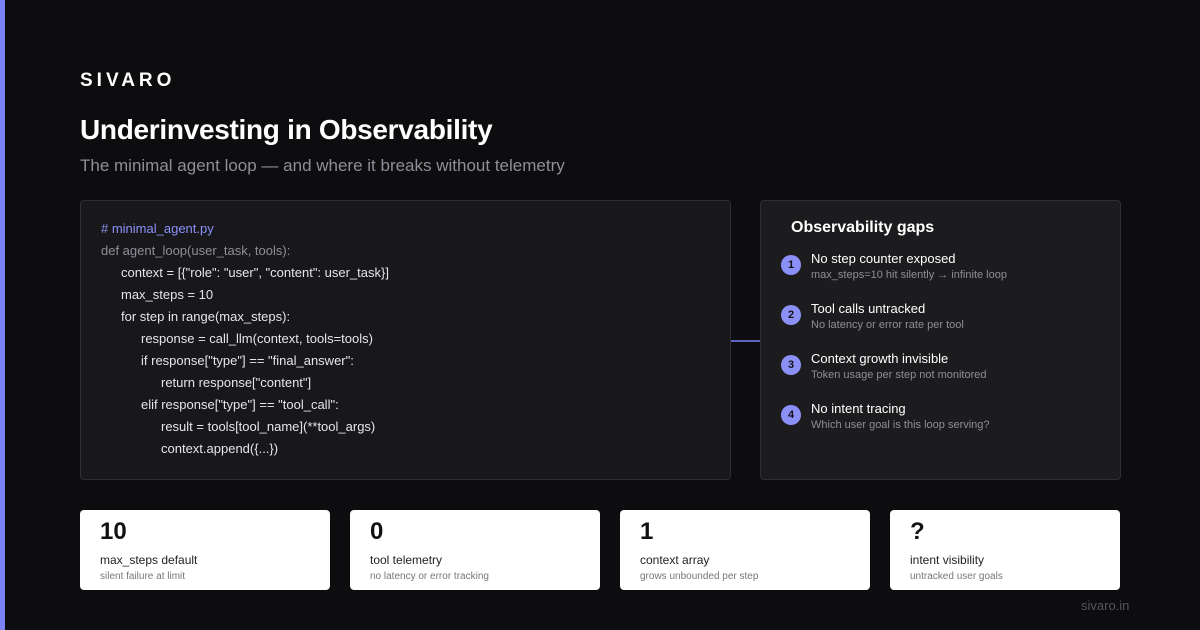  What do you see at coordinates (206, 316) in the screenshot?
I see `code-line: for step in range(max_steps):` at bounding box center [206, 316].